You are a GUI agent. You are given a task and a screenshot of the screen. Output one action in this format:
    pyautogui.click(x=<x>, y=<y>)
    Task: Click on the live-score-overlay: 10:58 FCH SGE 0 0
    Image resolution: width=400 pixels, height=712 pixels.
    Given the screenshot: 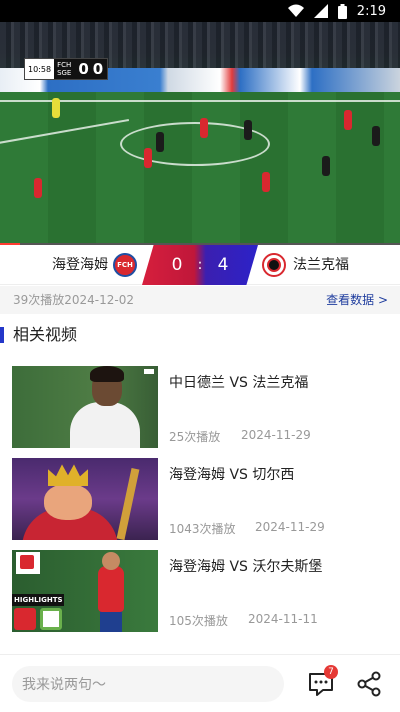 What is the action you would take?
    pyautogui.click(x=66, y=69)
    